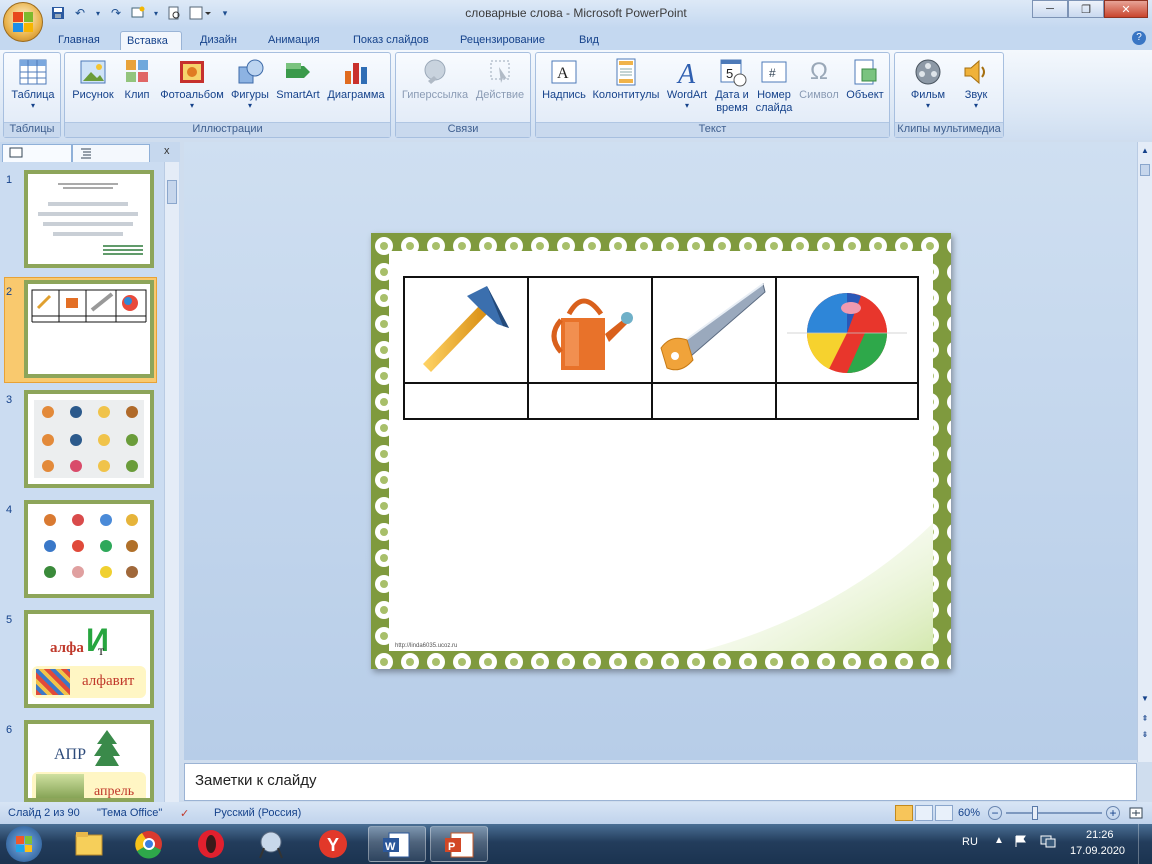  What do you see at coordinates (904, 813) in the screenshot?
I see `normal-view-icon` at bounding box center [904, 813].